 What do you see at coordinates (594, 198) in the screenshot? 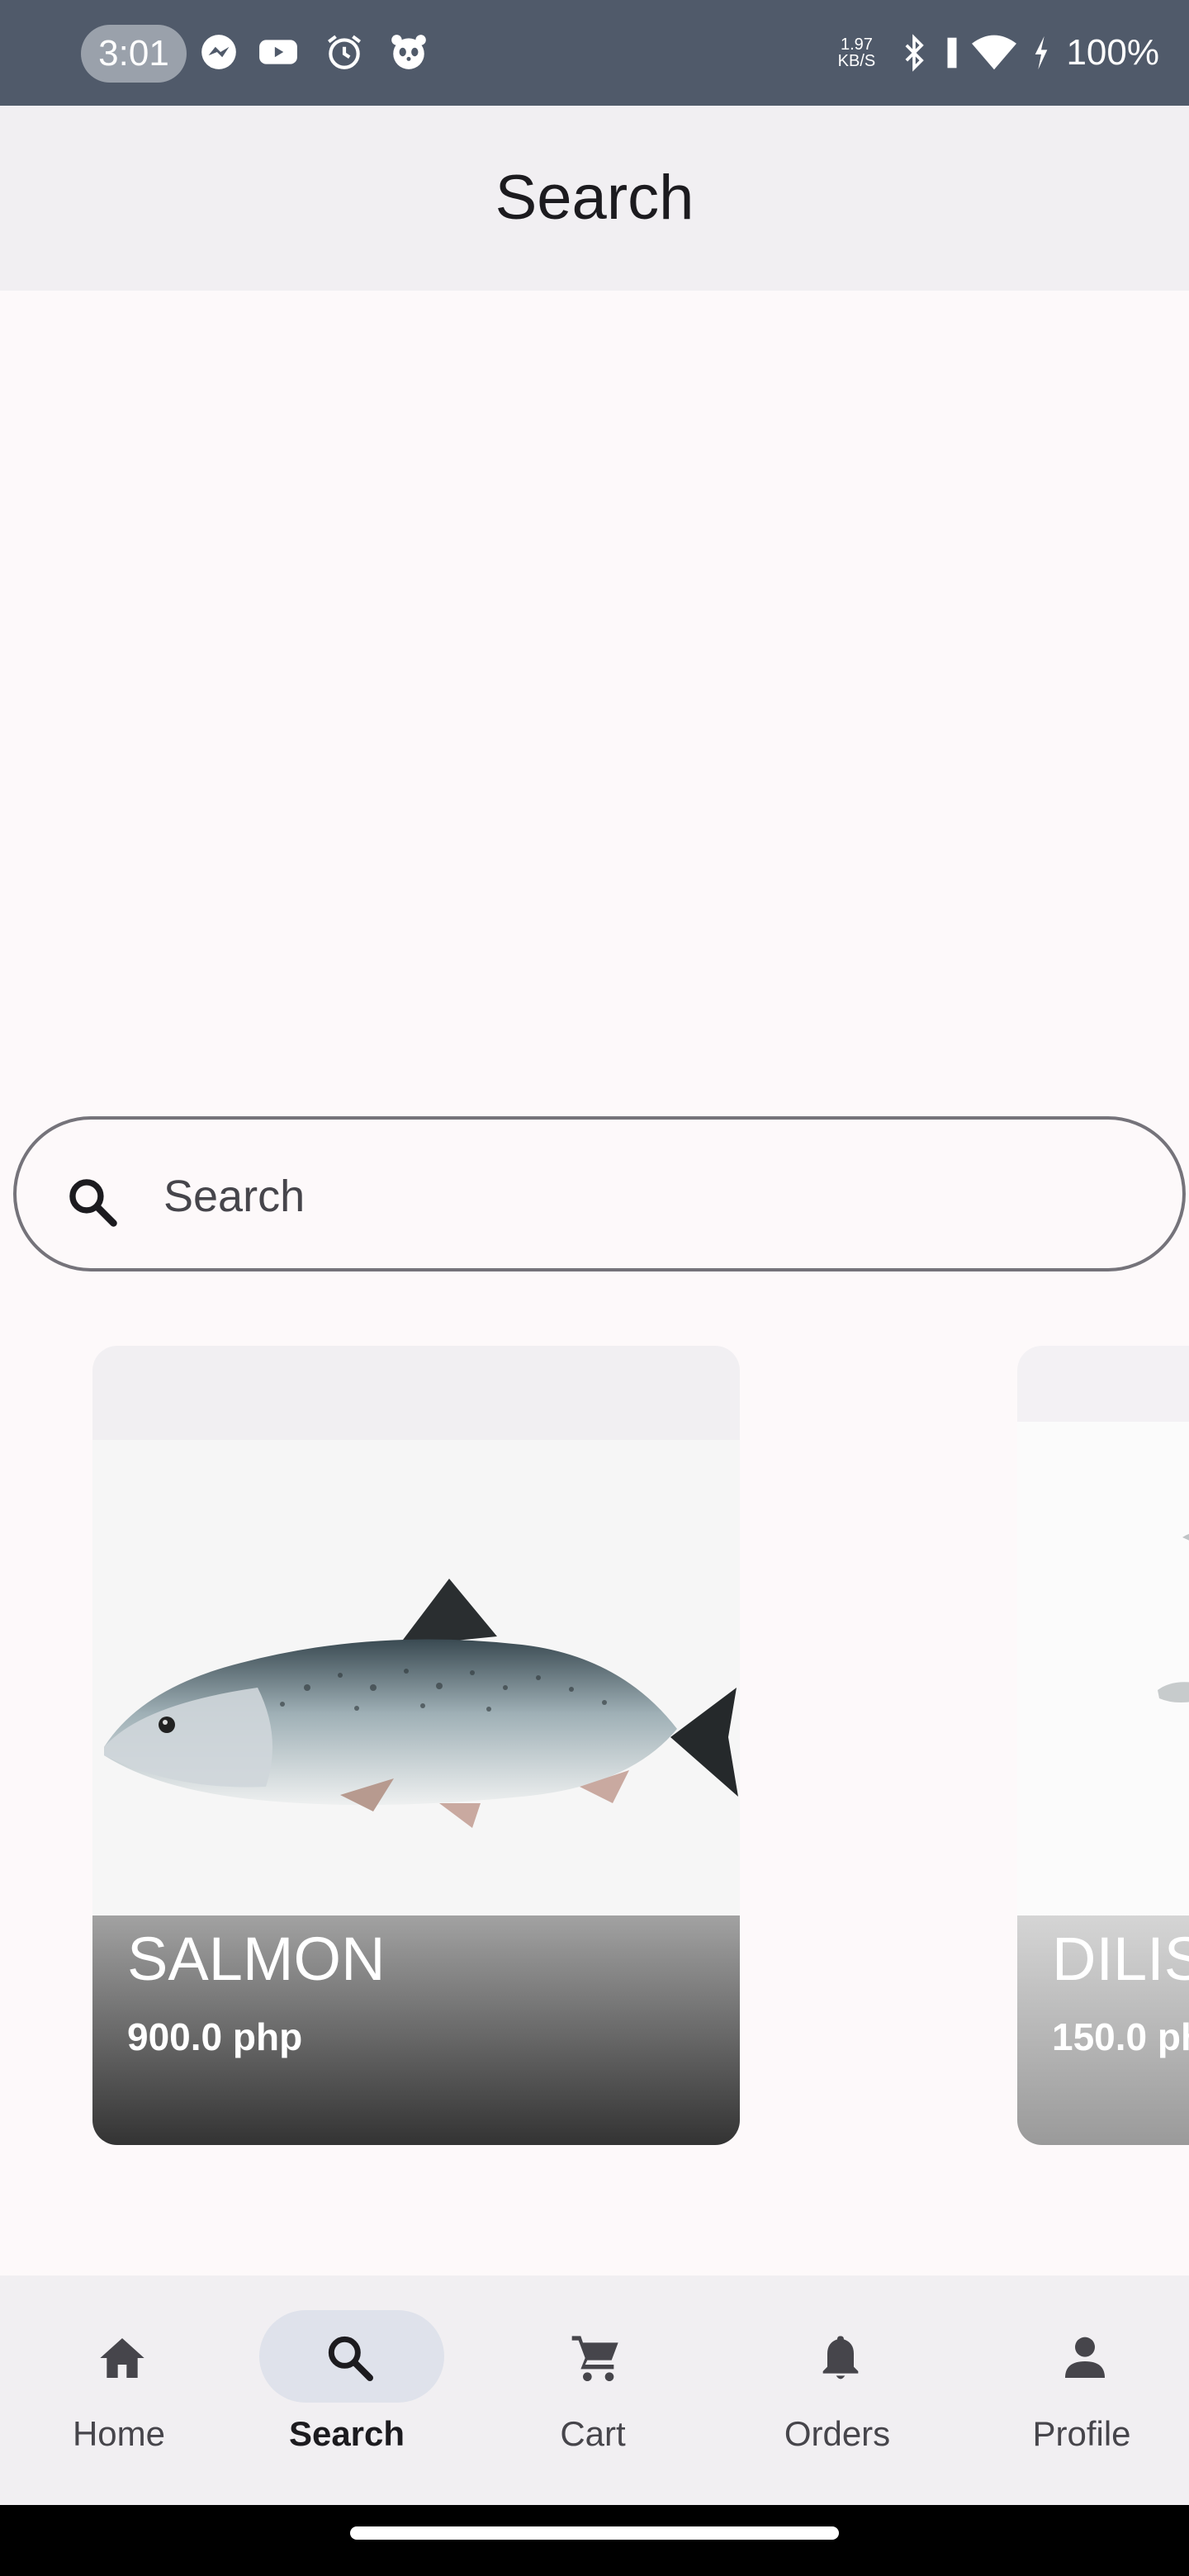
I see `page-title: Search` at bounding box center [594, 198].